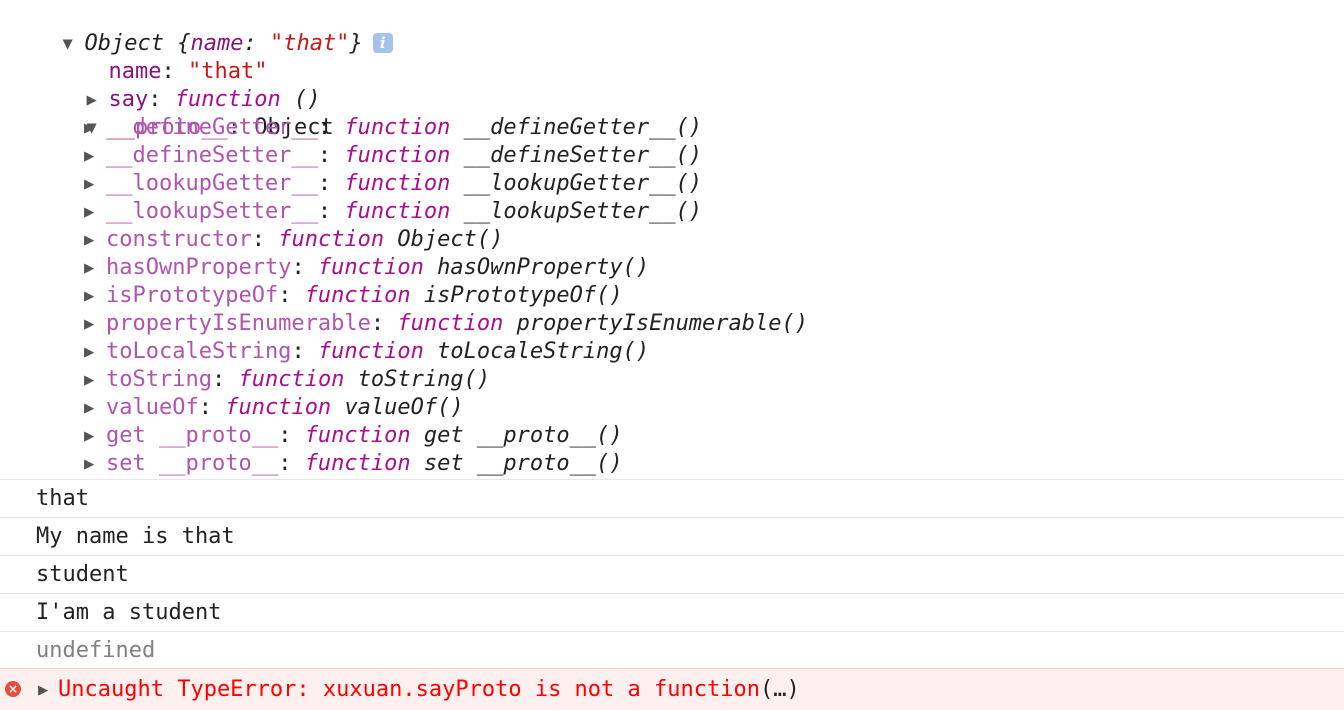 Image resolution: width=1344 pixels, height=710 pixels. Describe the element at coordinates (13, 689) in the screenshot. I see `error-icon: ×` at that location.